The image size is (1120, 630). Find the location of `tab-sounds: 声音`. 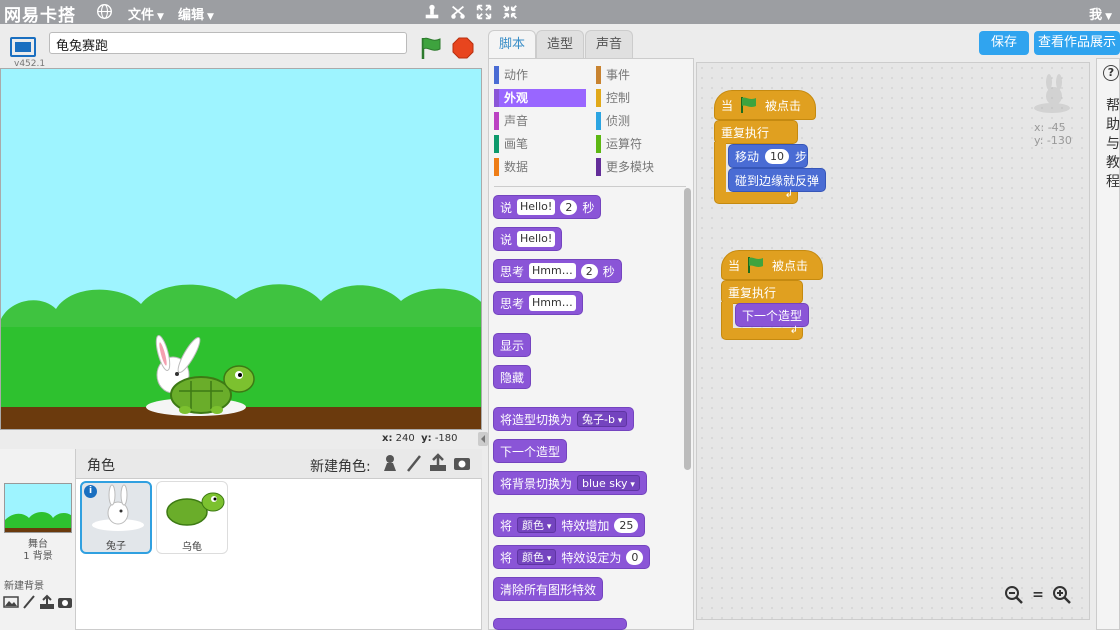

tab-sounds: 声音 is located at coordinates (609, 44).